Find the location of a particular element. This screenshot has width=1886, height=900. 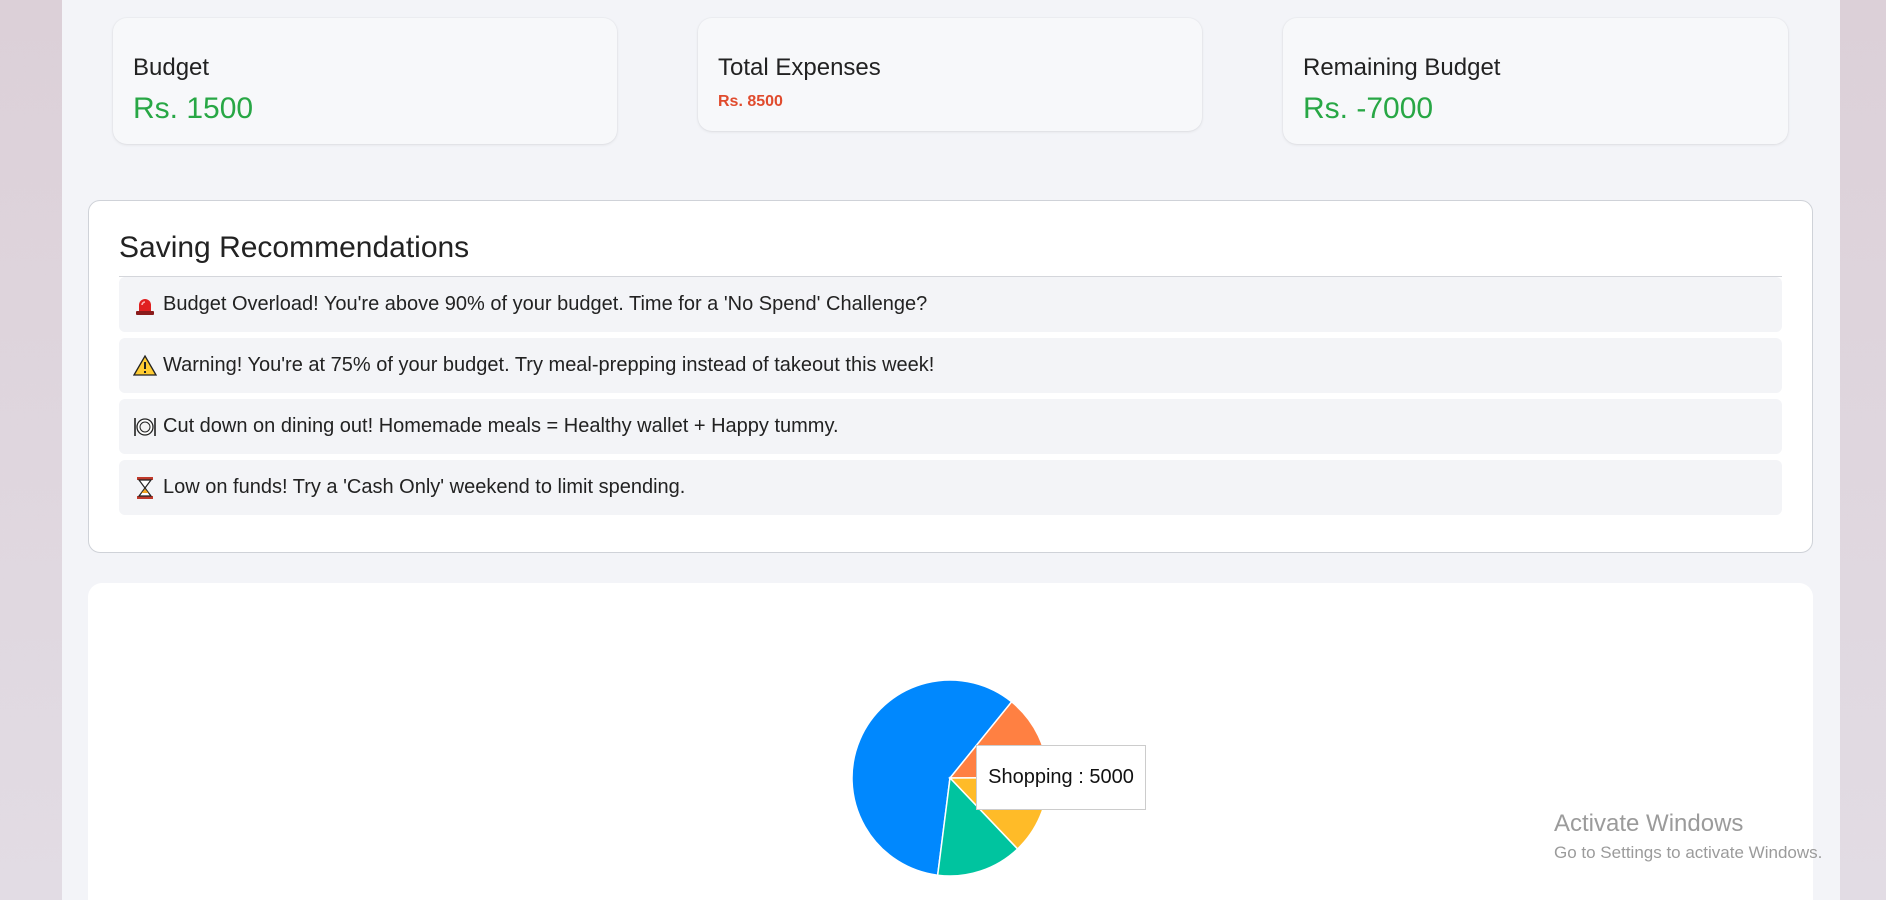

siren-icon is located at coordinates (145, 305).